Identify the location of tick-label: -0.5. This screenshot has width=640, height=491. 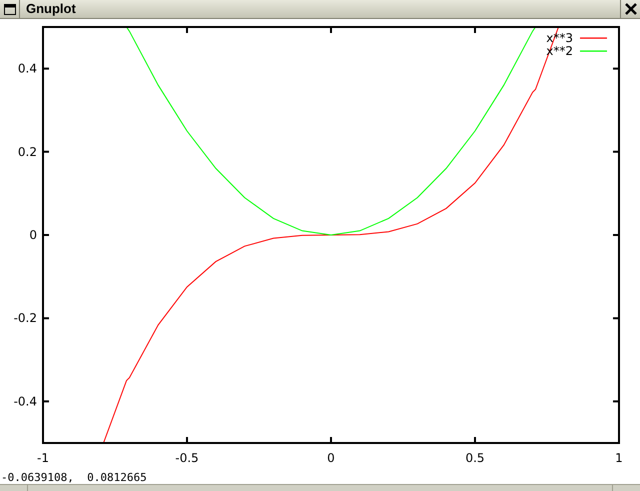
(187, 458).